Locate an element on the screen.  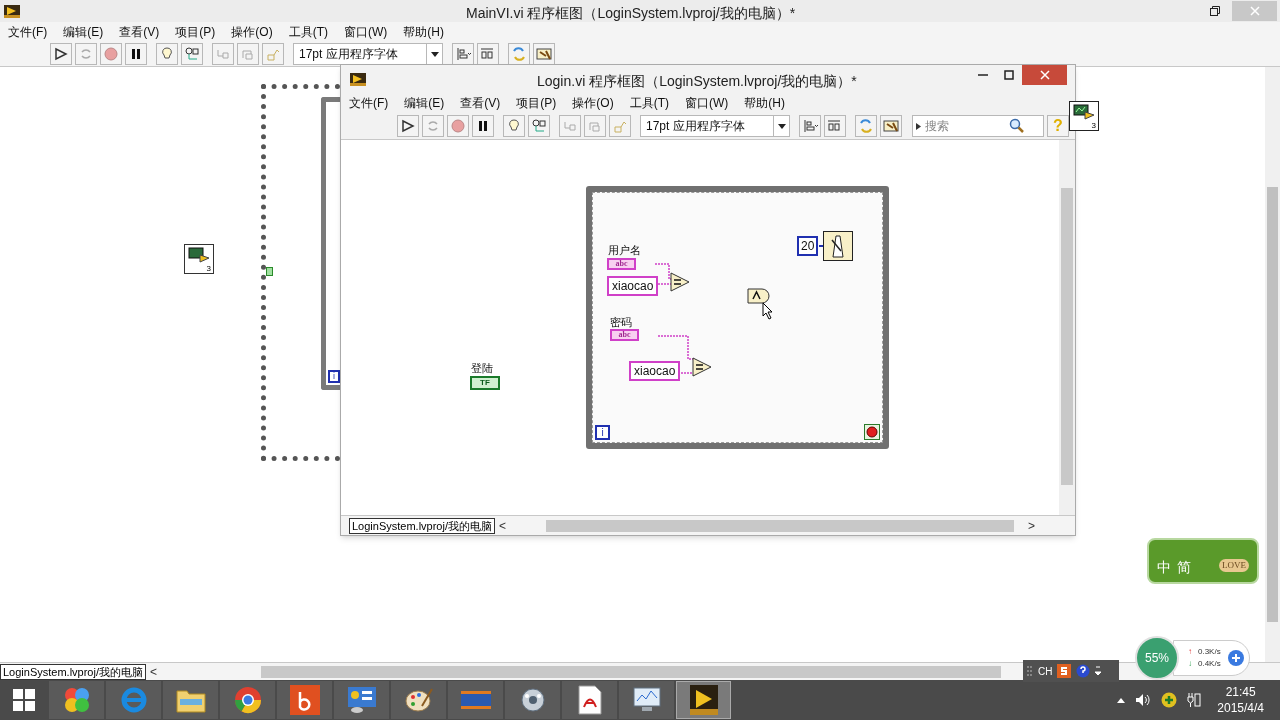
control-label: 用户名 is located at coordinates (624, 250).